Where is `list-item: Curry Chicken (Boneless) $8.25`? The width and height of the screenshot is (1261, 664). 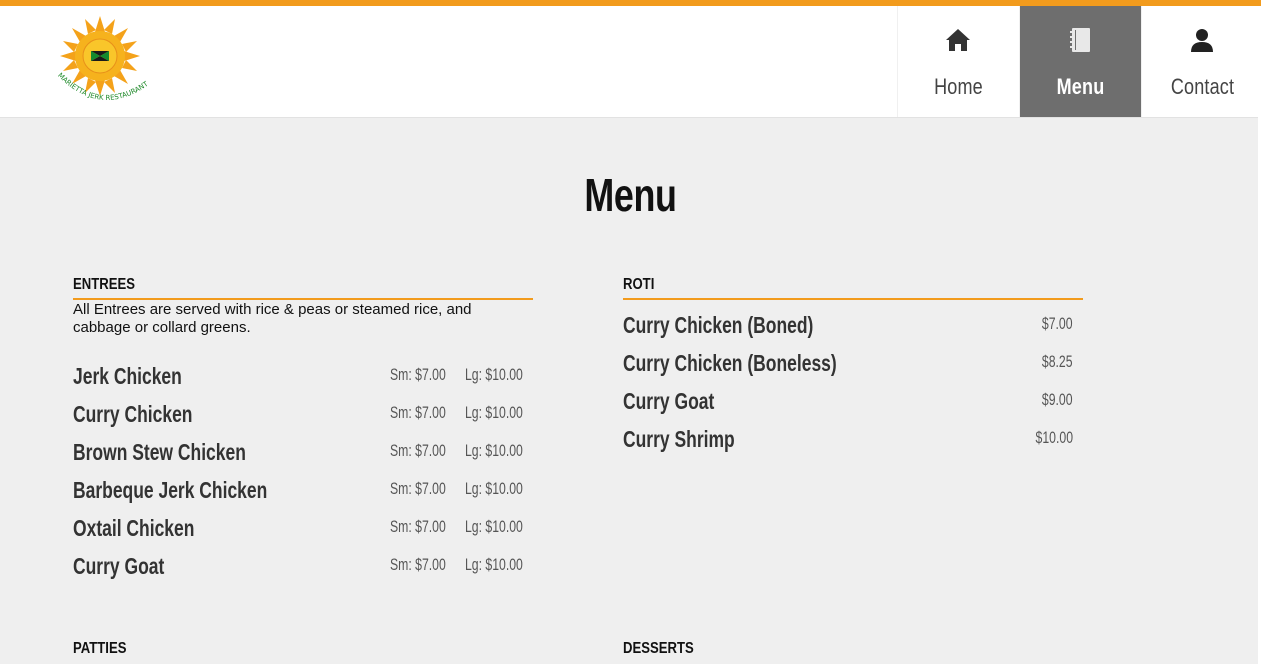 list-item: Curry Chicken (Boneless) $8.25 is located at coordinates (853, 369).